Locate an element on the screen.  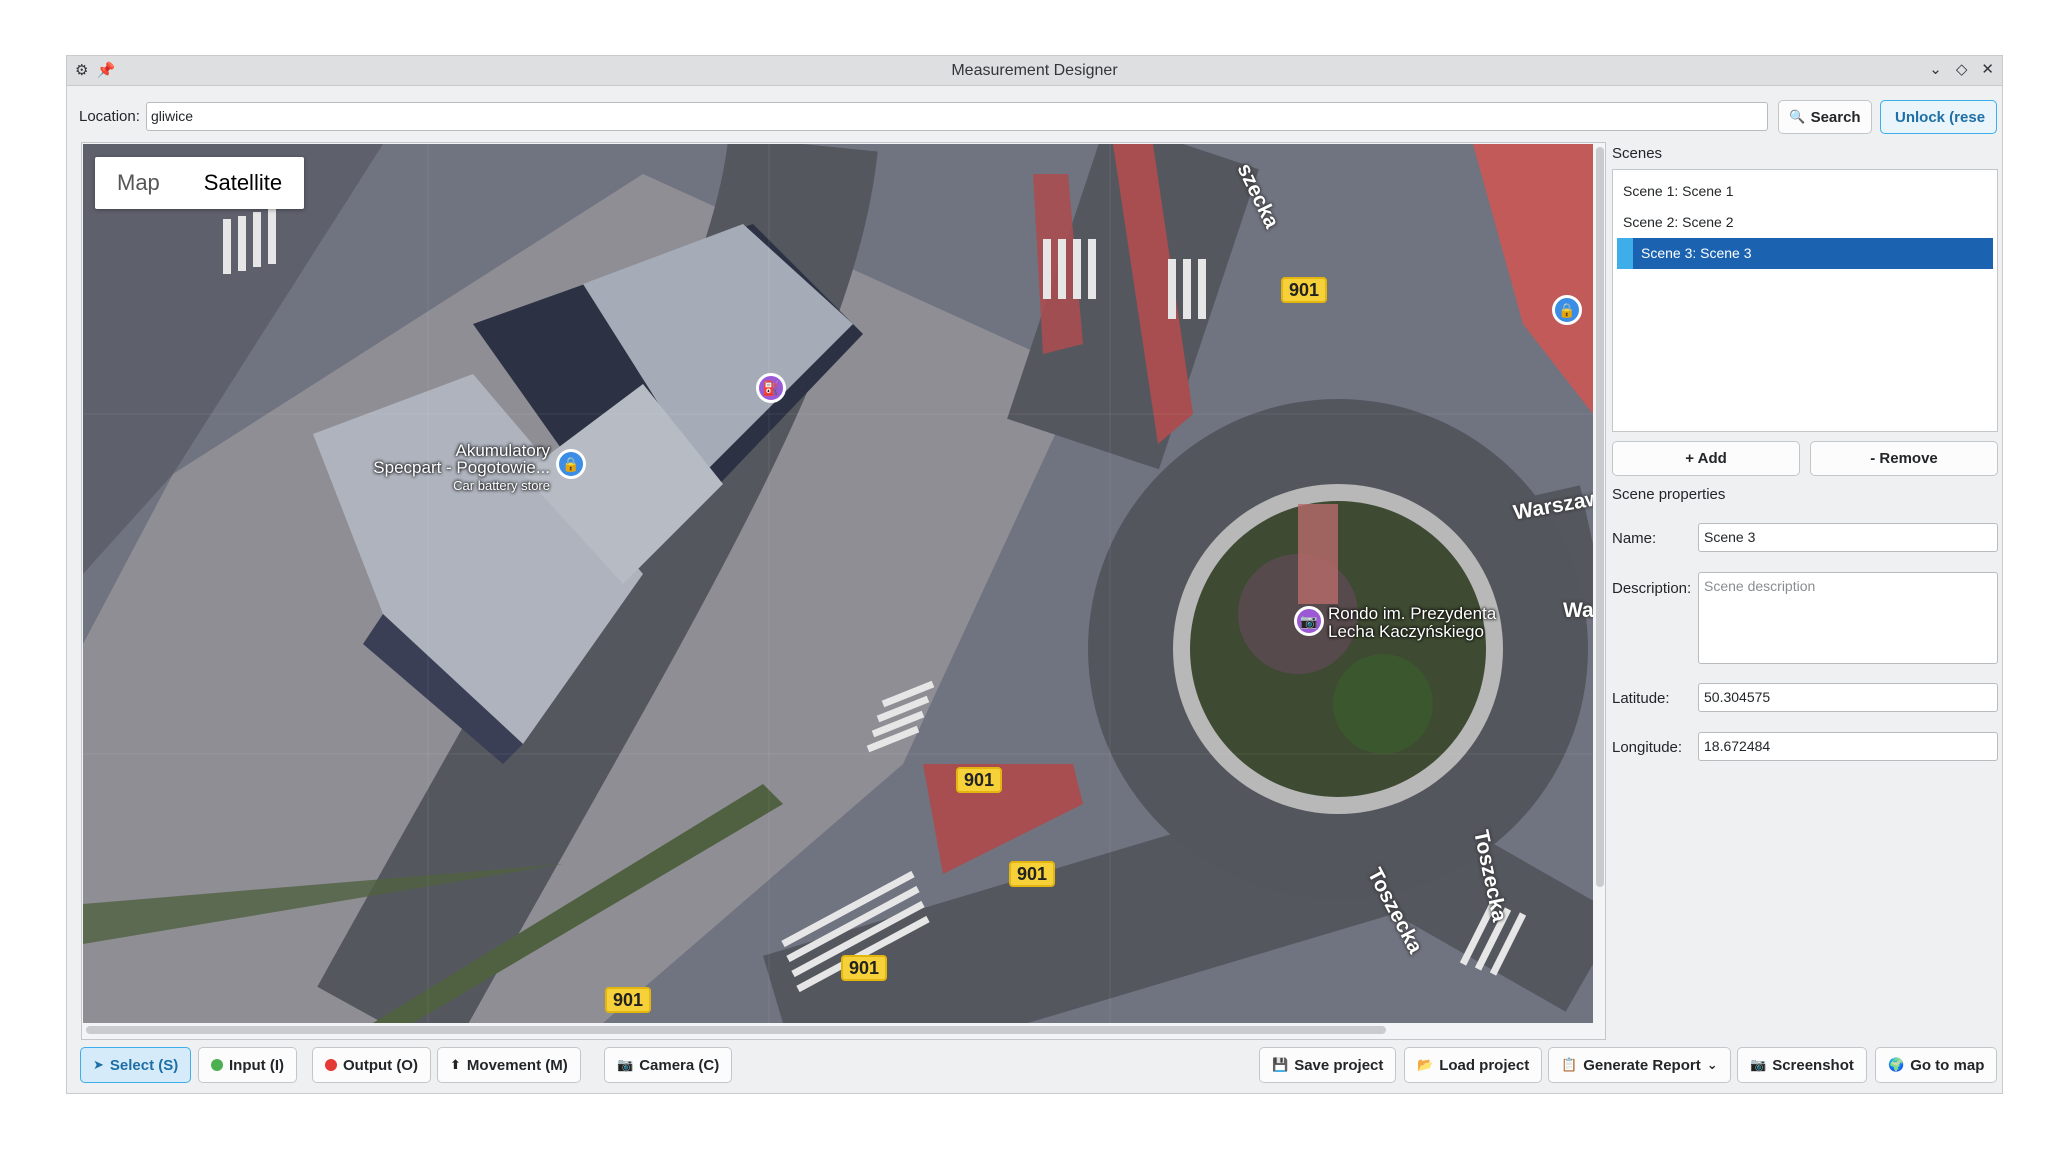
unlock-button: Unlock (rese is located at coordinates (1938, 117).